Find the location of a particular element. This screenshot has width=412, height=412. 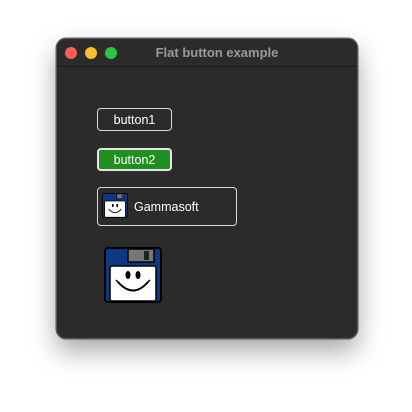

button2: button2 is located at coordinates (134, 159).